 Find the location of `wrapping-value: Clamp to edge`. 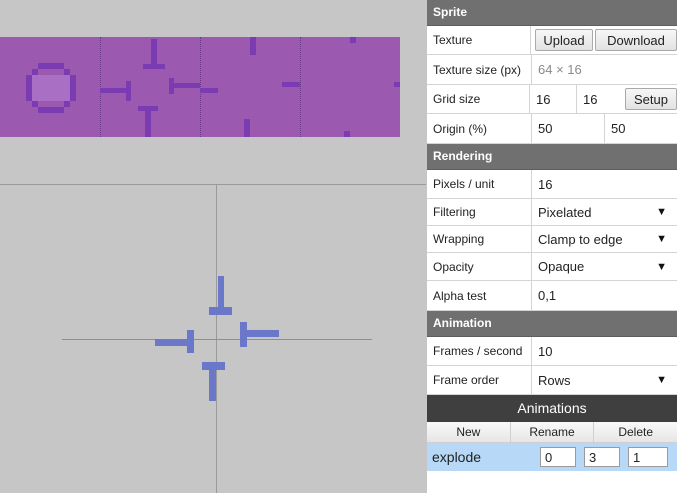

wrapping-value: Clamp to edge is located at coordinates (580, 239).